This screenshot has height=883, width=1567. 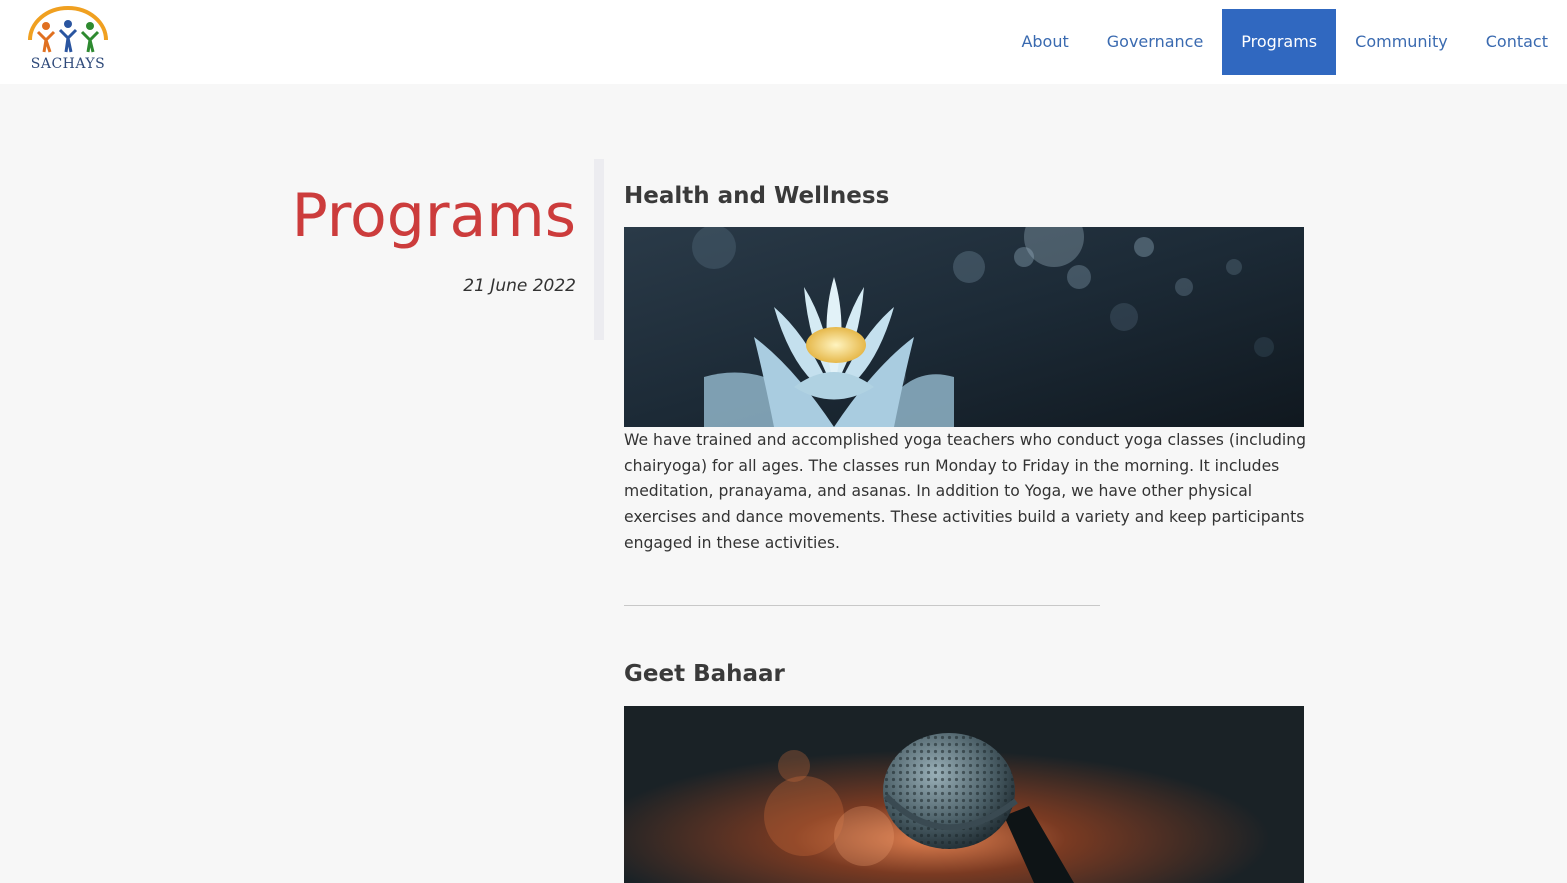 I want to click on page-heading-block: Programs 21 June 2022, so click(x=388, y=237).